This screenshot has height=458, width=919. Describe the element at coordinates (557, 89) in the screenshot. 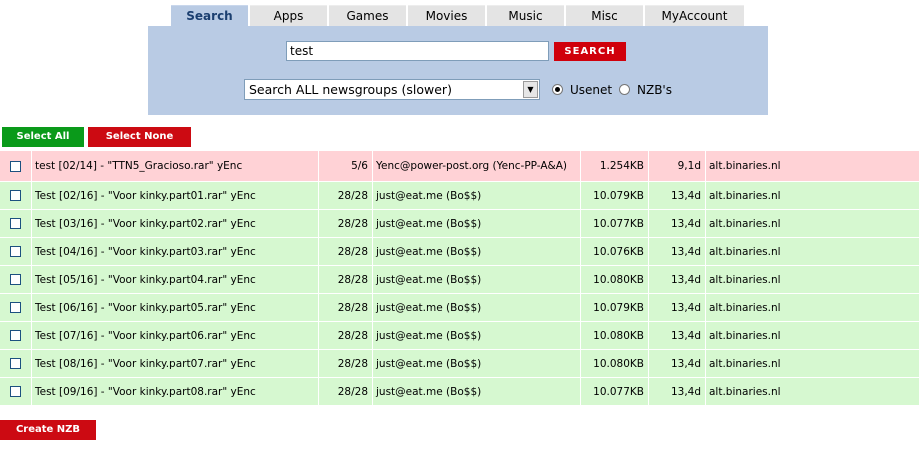

I see `usenet-radio` at that location.